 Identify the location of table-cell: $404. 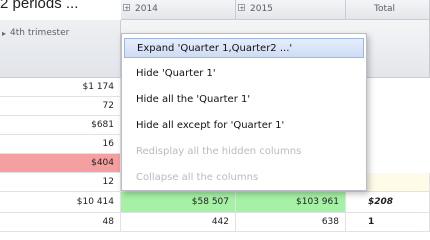
(60, 163).